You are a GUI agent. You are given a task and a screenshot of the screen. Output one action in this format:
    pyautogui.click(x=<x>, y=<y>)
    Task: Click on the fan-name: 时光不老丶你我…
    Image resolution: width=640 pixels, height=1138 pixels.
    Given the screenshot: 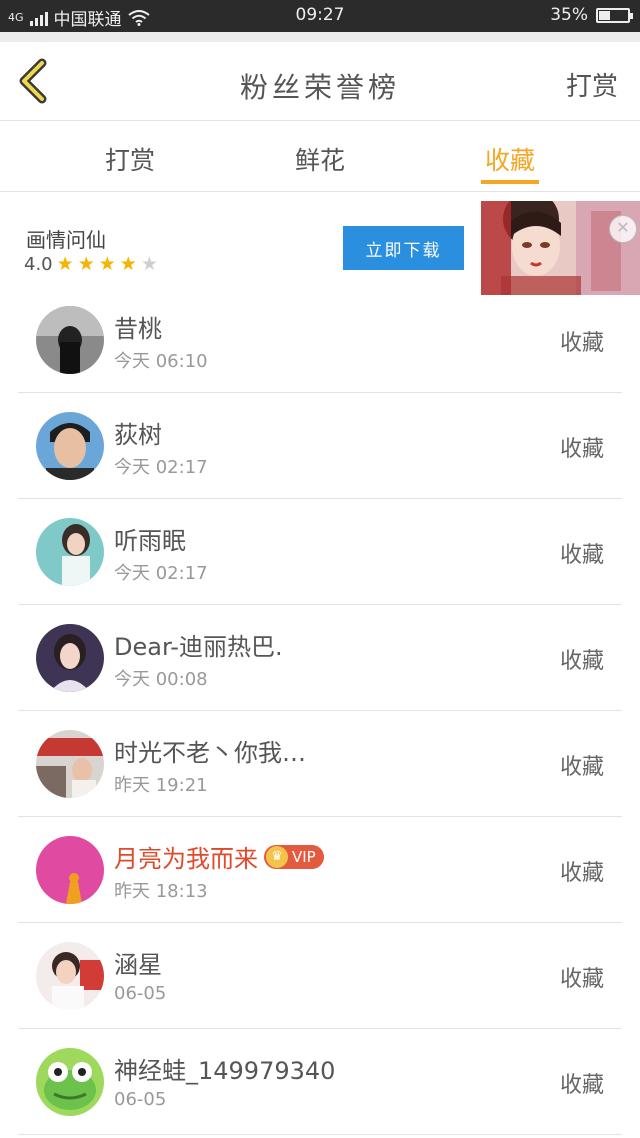 What is the action you would take?
    pyautogui.click(x=210, y=753)
    